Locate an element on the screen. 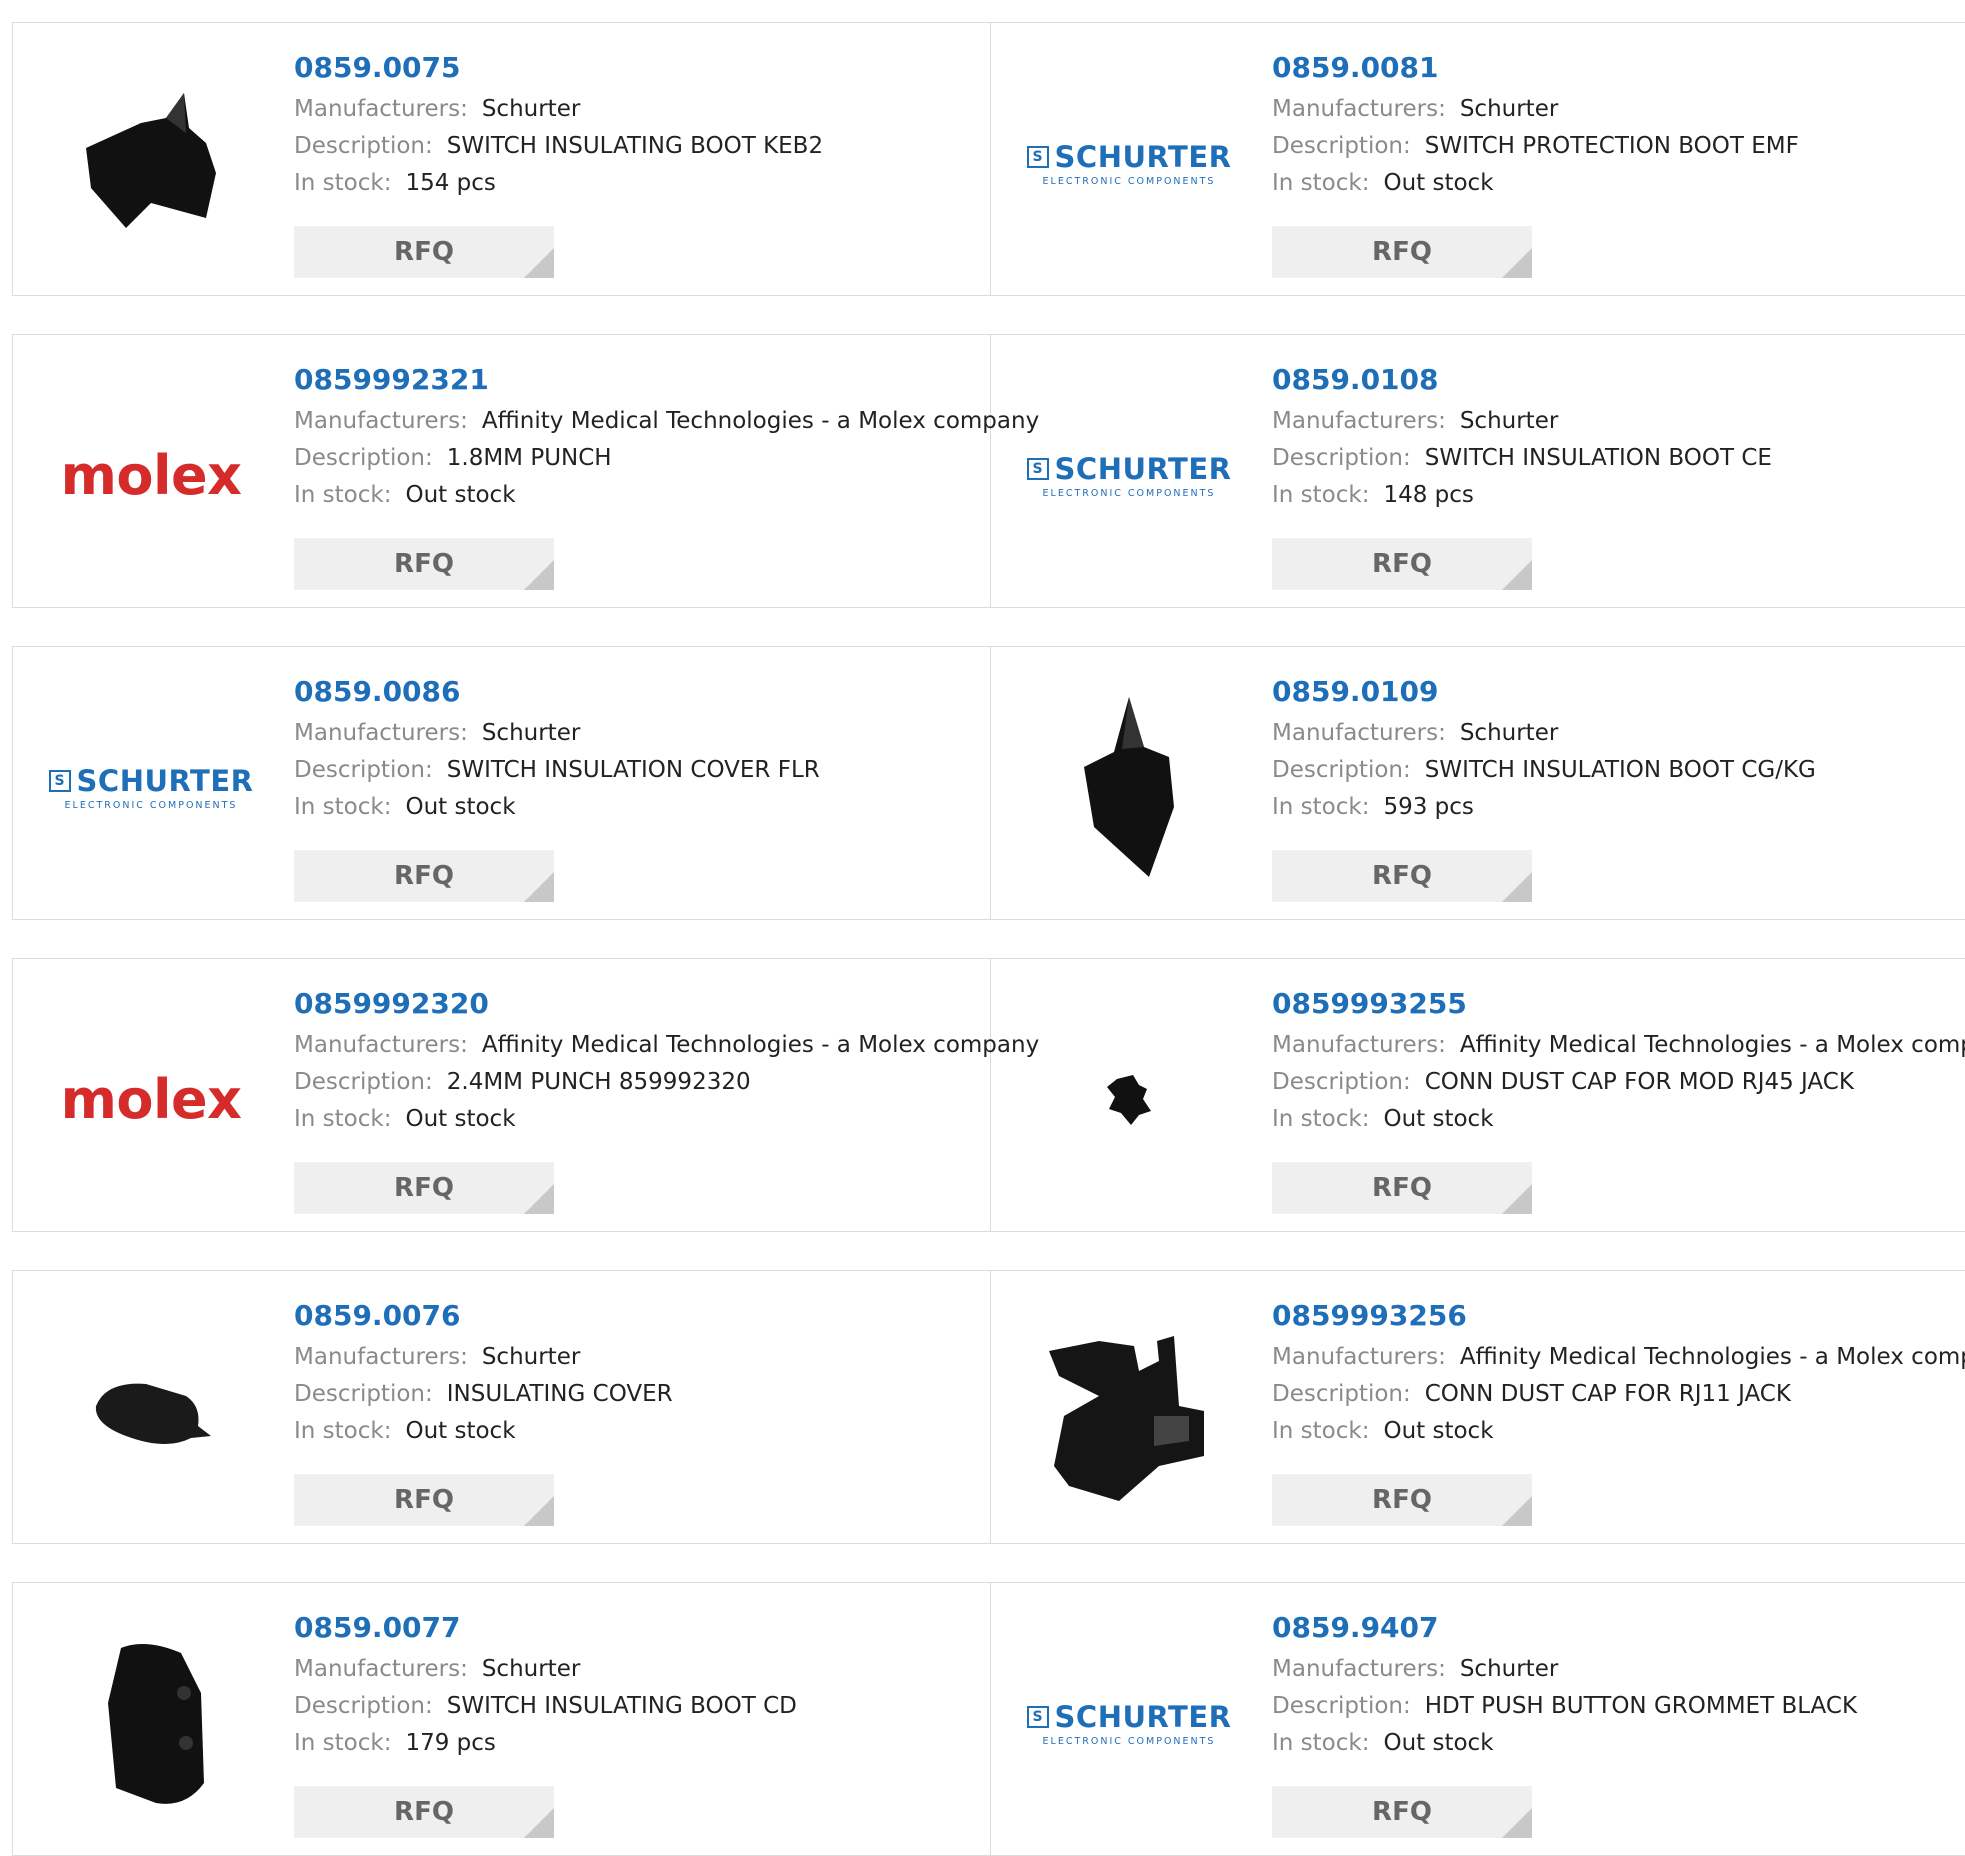 Image resolution: width=1965 pixels, height=1856 pixels. part-number-link: 0859.0086 is located at coordinates (642, 692).